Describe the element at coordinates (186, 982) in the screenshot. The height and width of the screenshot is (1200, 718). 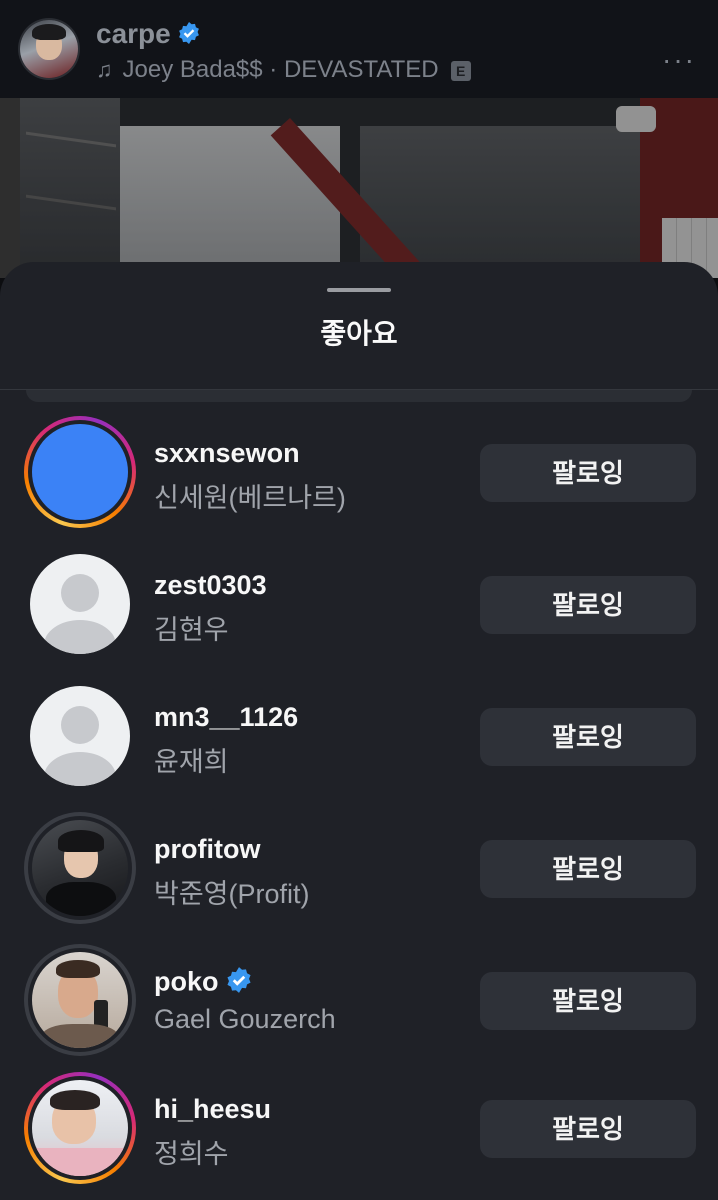
I see `user-handle-text: poko` at that location.